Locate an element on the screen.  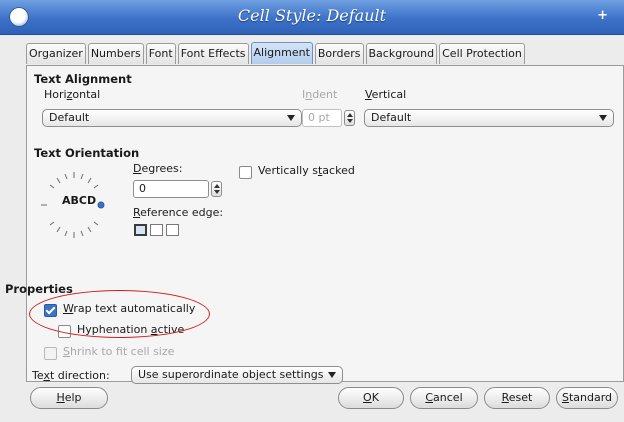
title-bar: Cell Style: Default + is located at coordinates (312, 17).